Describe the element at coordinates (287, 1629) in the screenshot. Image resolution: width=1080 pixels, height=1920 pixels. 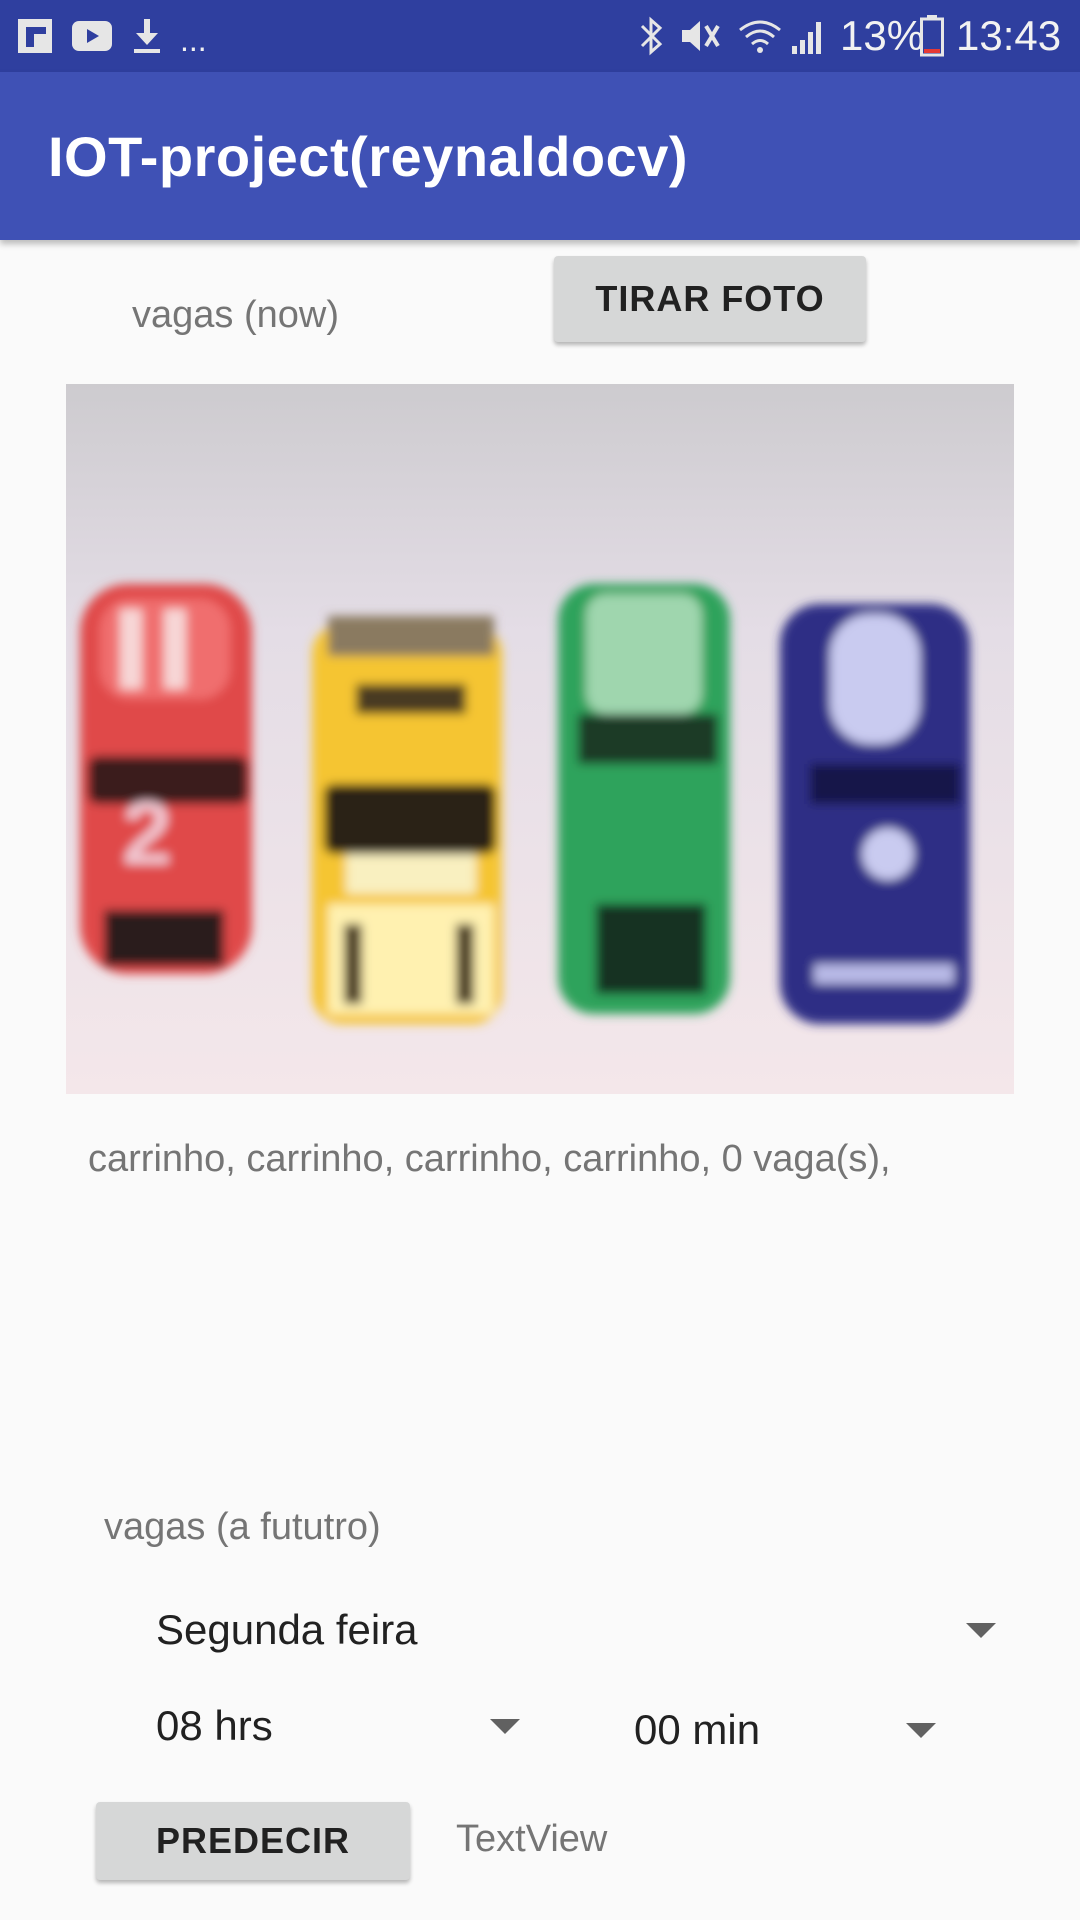
I see `day-spinner-value: Segunda feira` at that location.